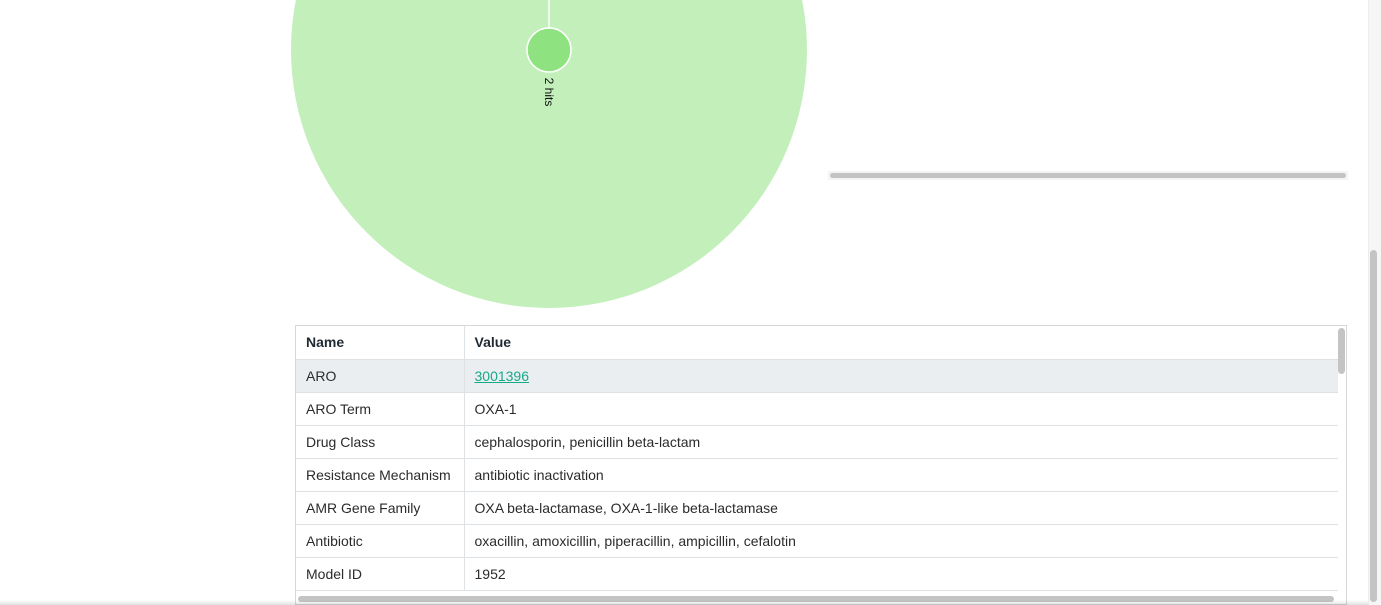 The height and width of the screenshot is (605, 1381). I want to click on value-column-header: Value, so click(901, 343).